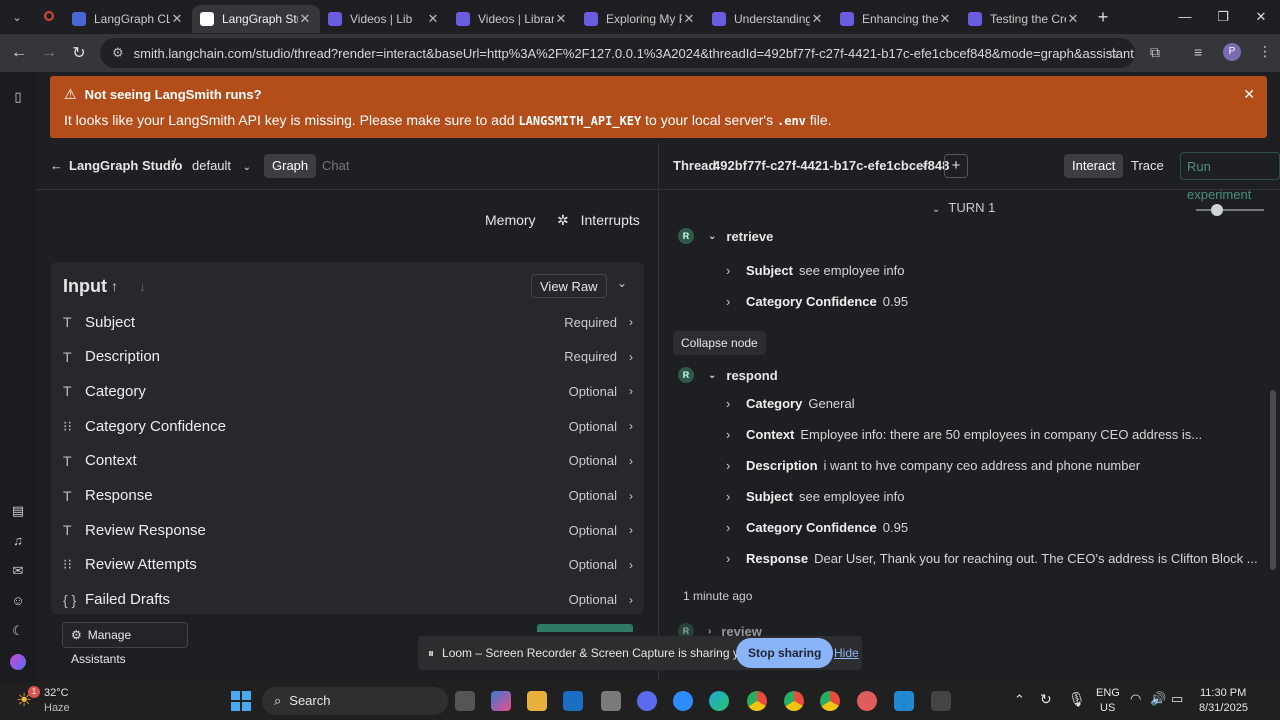 The image size is (1280, 720). What do you see at coordinates (1135, 699) in the screenshot?
I see `wifi-icon: ◠` at bounding box center [1135, 699].